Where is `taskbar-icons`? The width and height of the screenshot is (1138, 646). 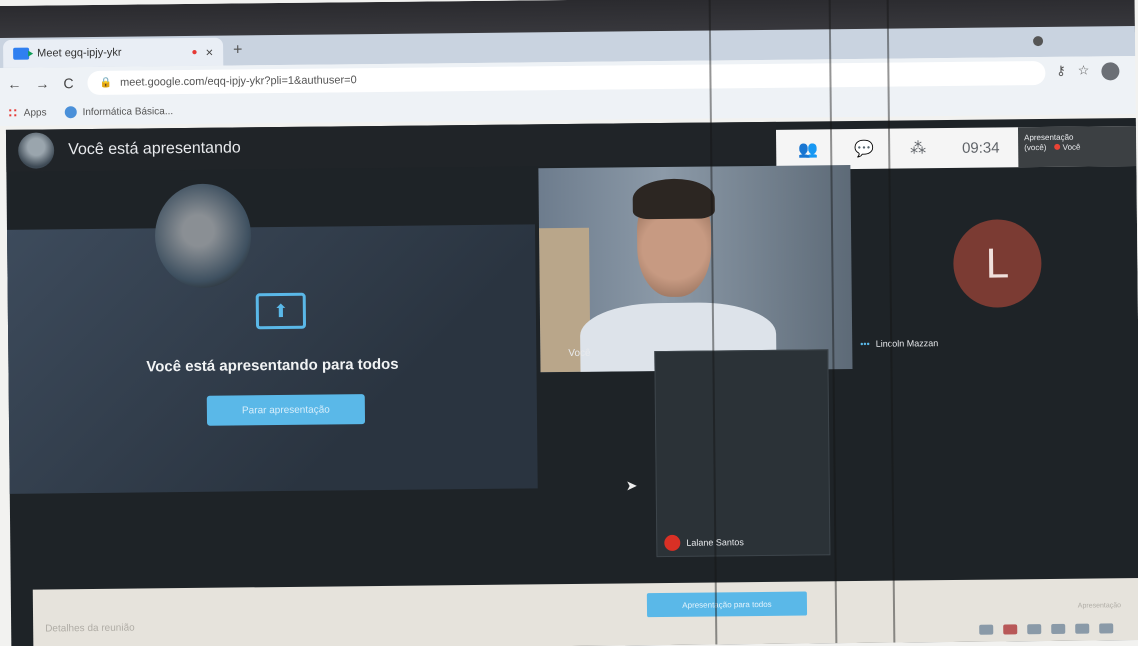
taskbar-icons is located at coordinates (903, 630).